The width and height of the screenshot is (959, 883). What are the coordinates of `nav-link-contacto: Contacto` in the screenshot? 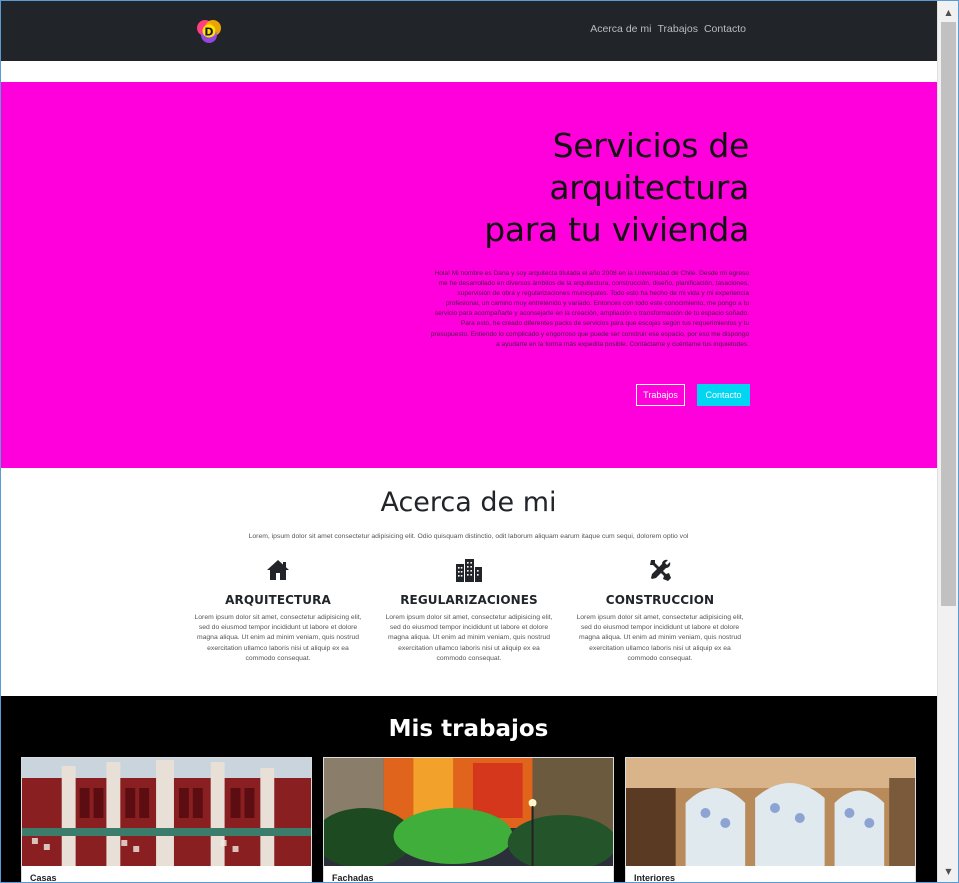 It's located at (725, 29).